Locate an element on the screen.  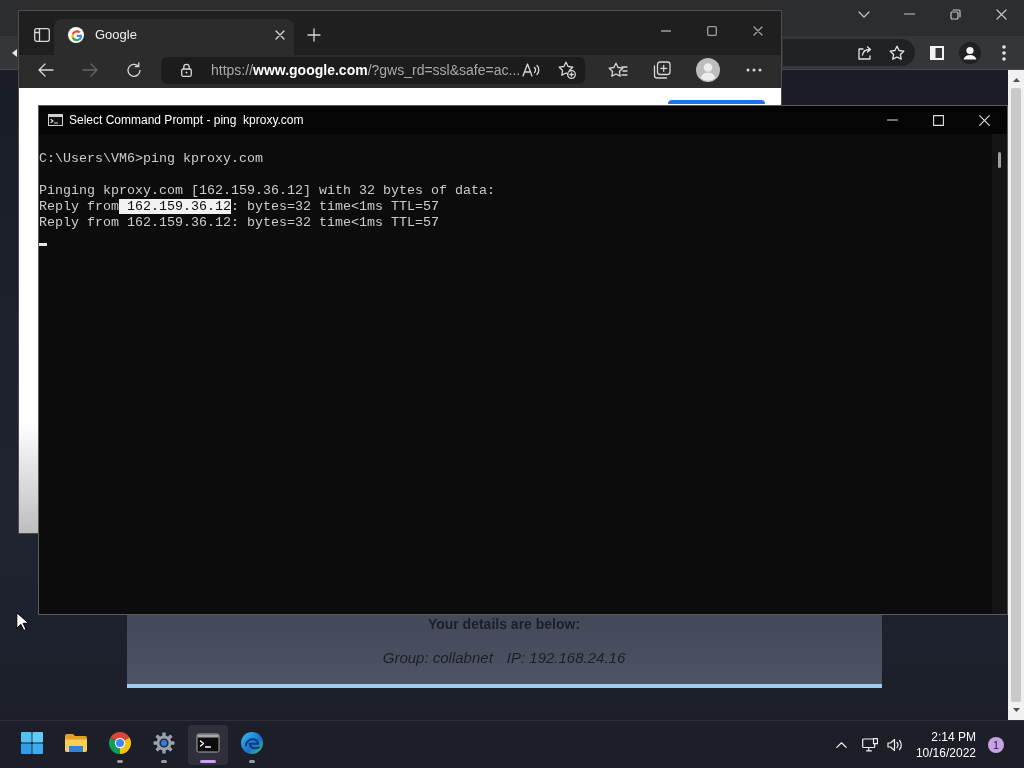
favicon-icon is located at coordinates (76, 34).